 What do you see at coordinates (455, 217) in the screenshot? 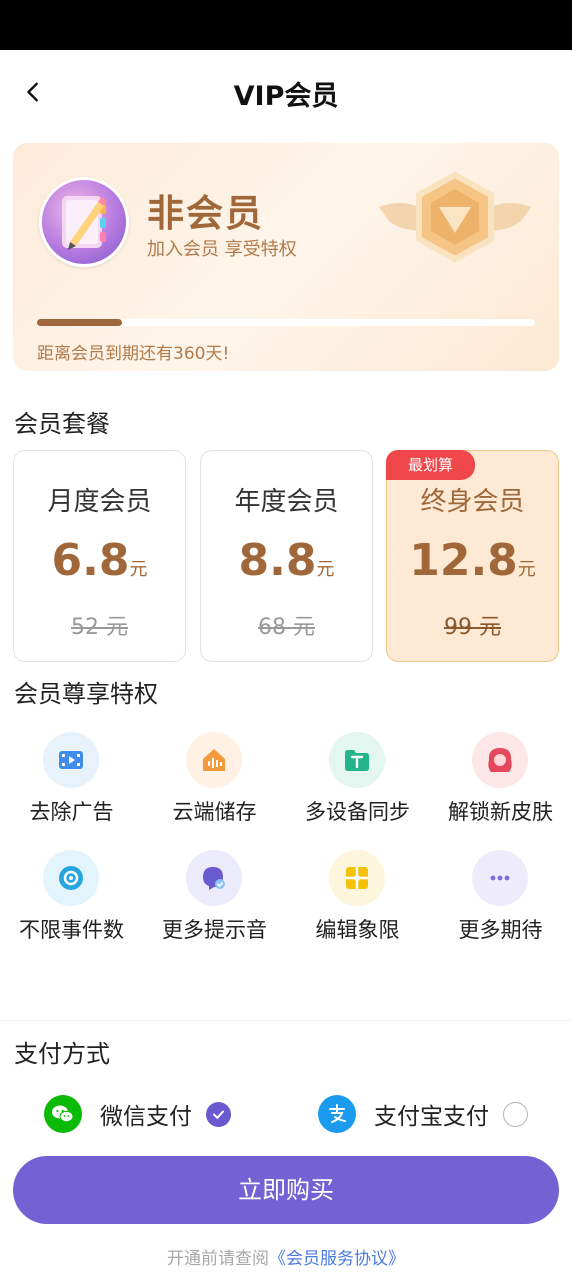
I see `vip-badge-emblem-icon` at bounding box center [455, 217].